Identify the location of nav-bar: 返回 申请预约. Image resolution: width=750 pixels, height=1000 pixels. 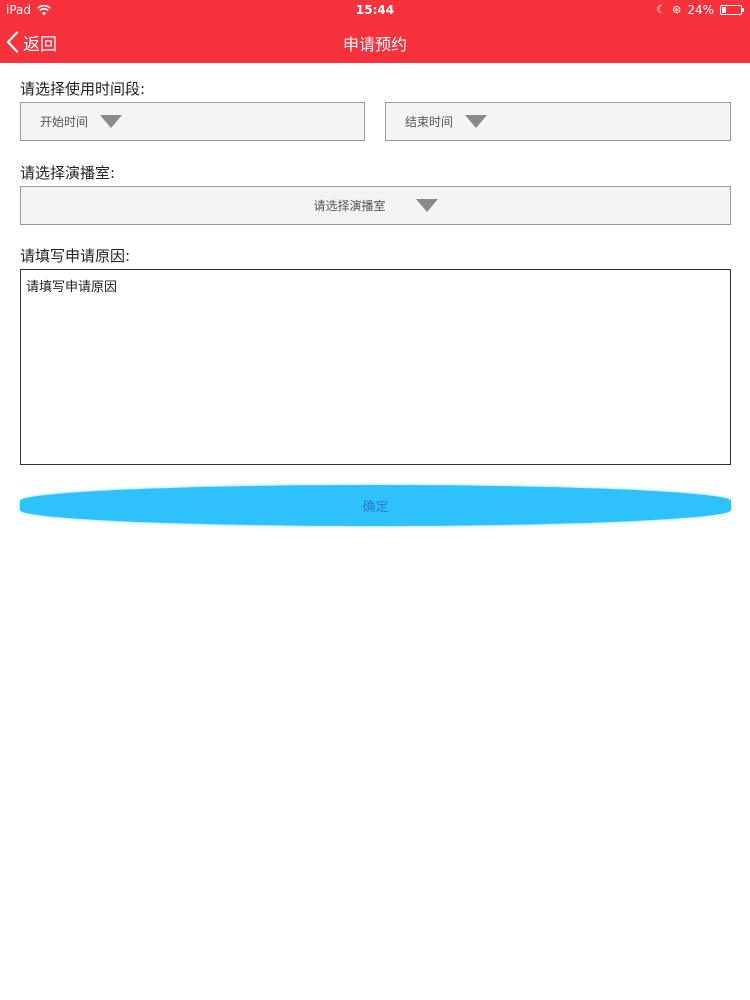
(375, 41).